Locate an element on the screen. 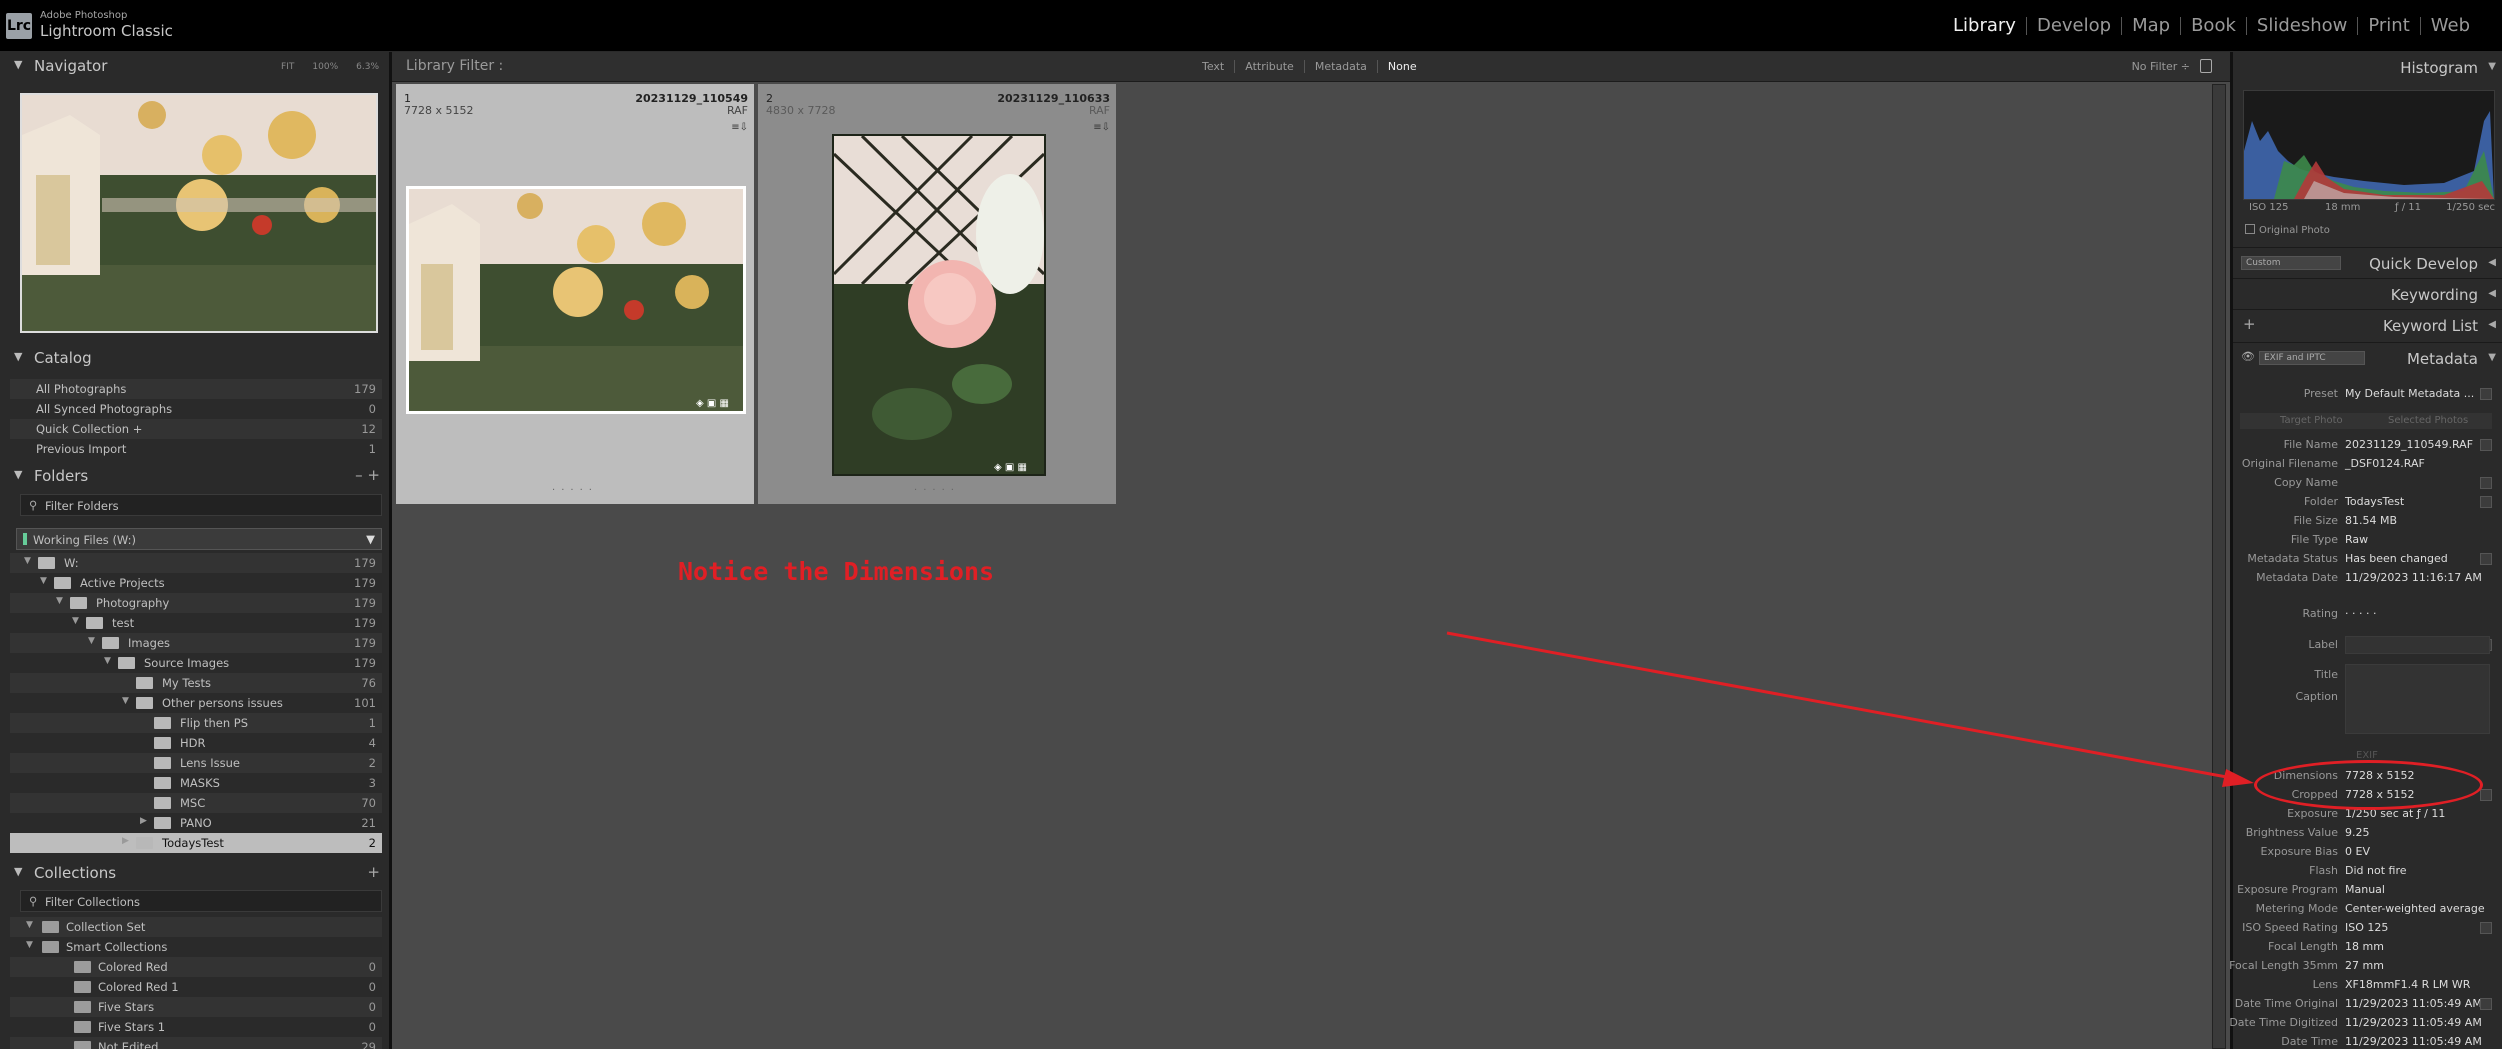 This screenshot has height=1049, width=2502. add-keyword-icon: + is located at coordinates (2249, 324).